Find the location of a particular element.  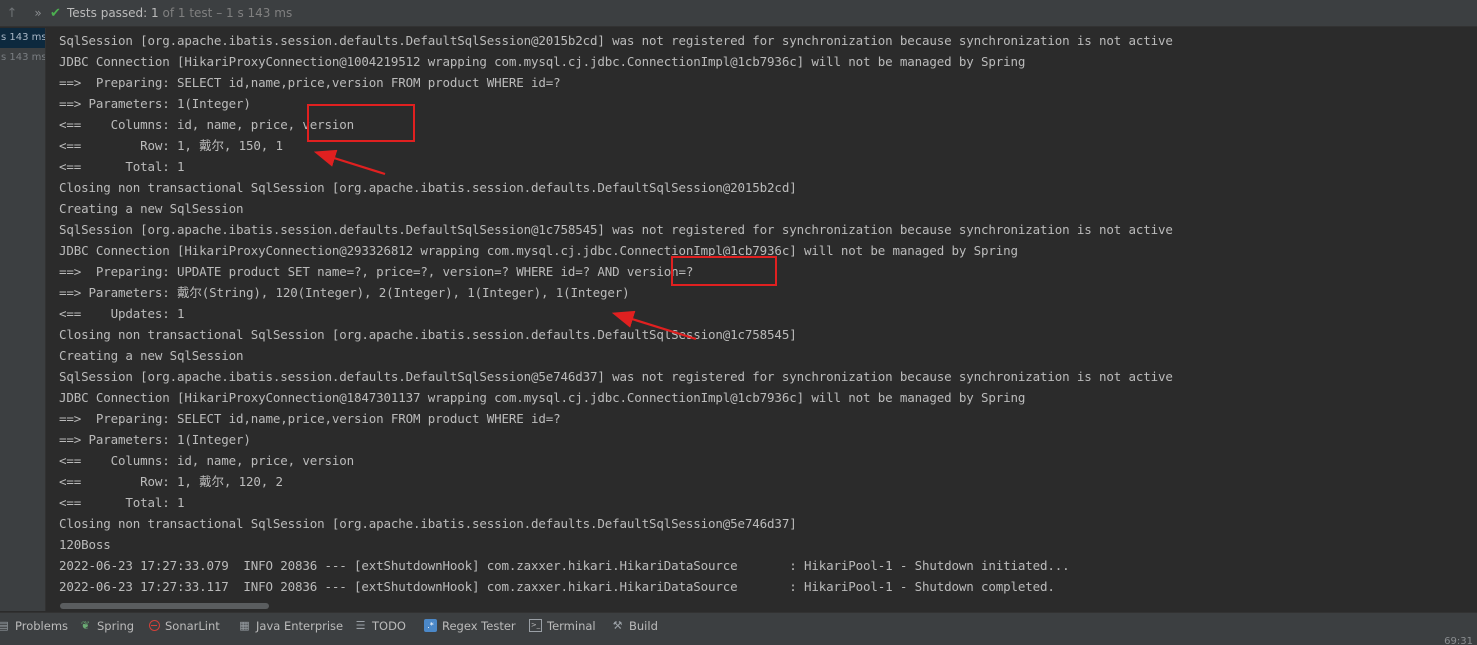

highlight-box-version-column is located at coordinates (361, 123).